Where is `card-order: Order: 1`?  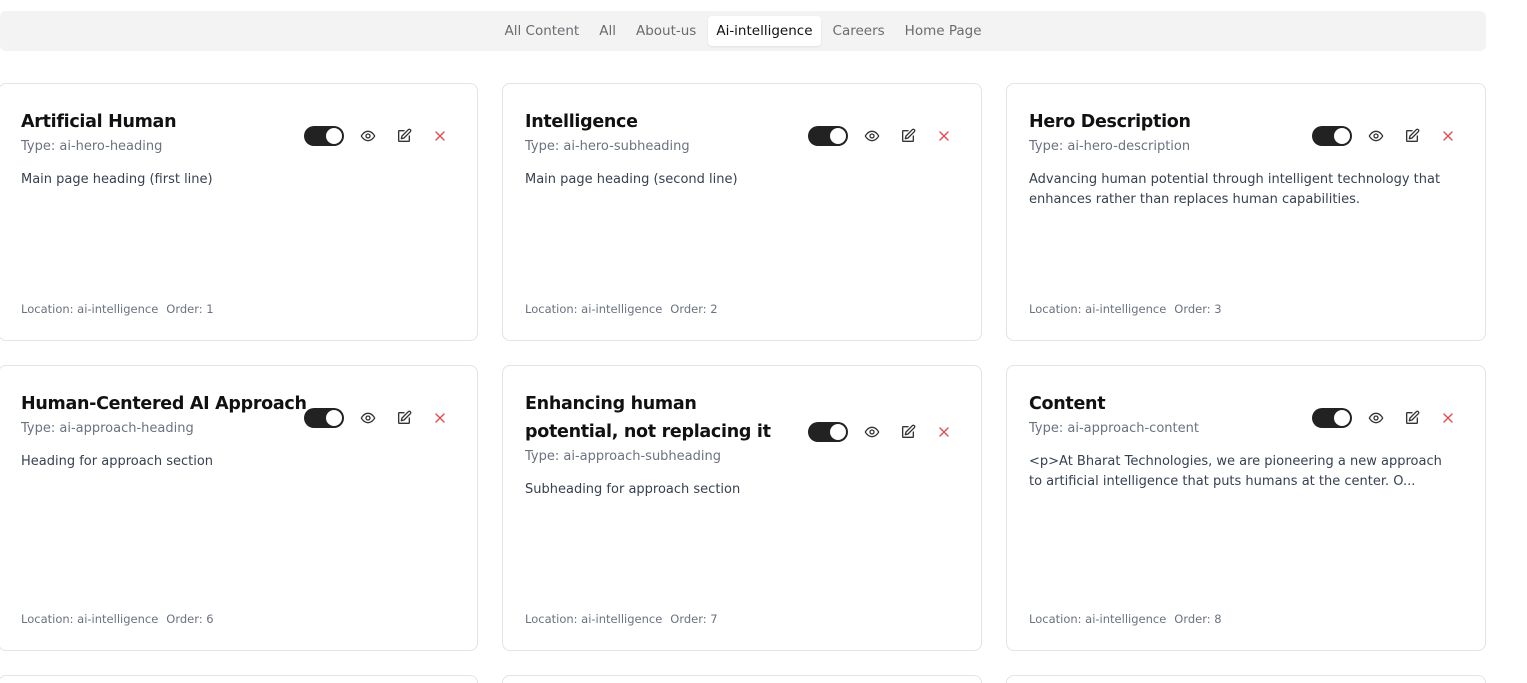
card-order: Order: 1 is located at coordinates (190, 309).